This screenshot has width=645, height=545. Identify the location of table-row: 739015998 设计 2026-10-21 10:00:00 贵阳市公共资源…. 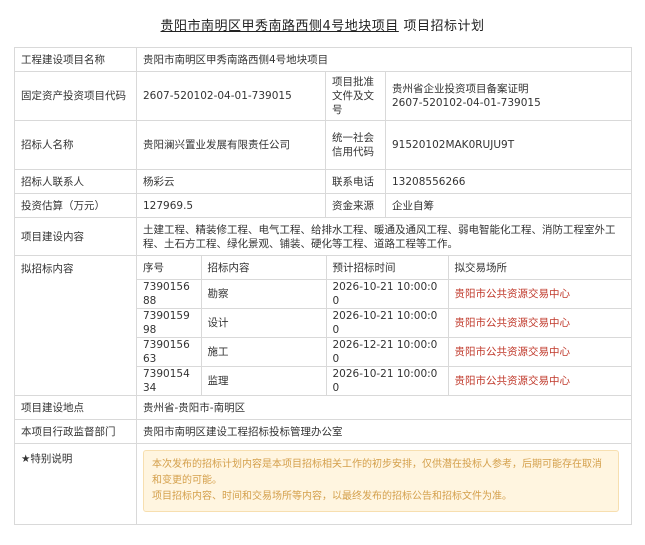
(384, 323).